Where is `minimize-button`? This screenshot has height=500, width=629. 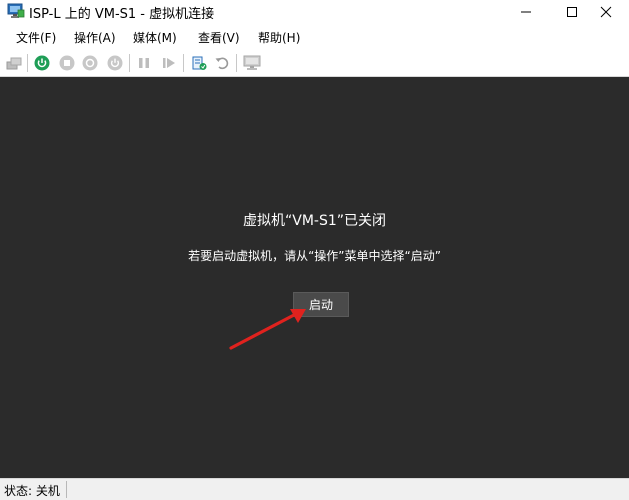 minimize-button is located at coordinates (526, 12).